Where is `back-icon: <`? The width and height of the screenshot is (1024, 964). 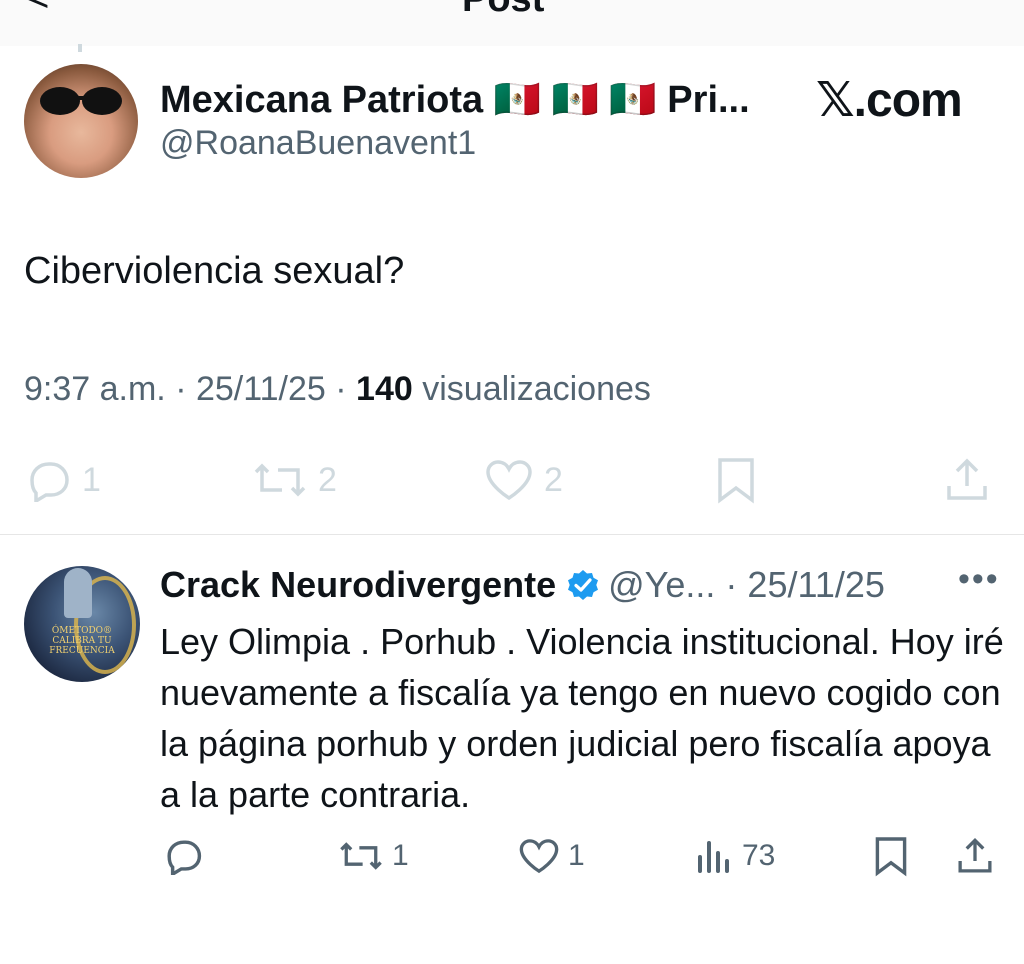
back-icon: < is located at coordinates (37, 10).